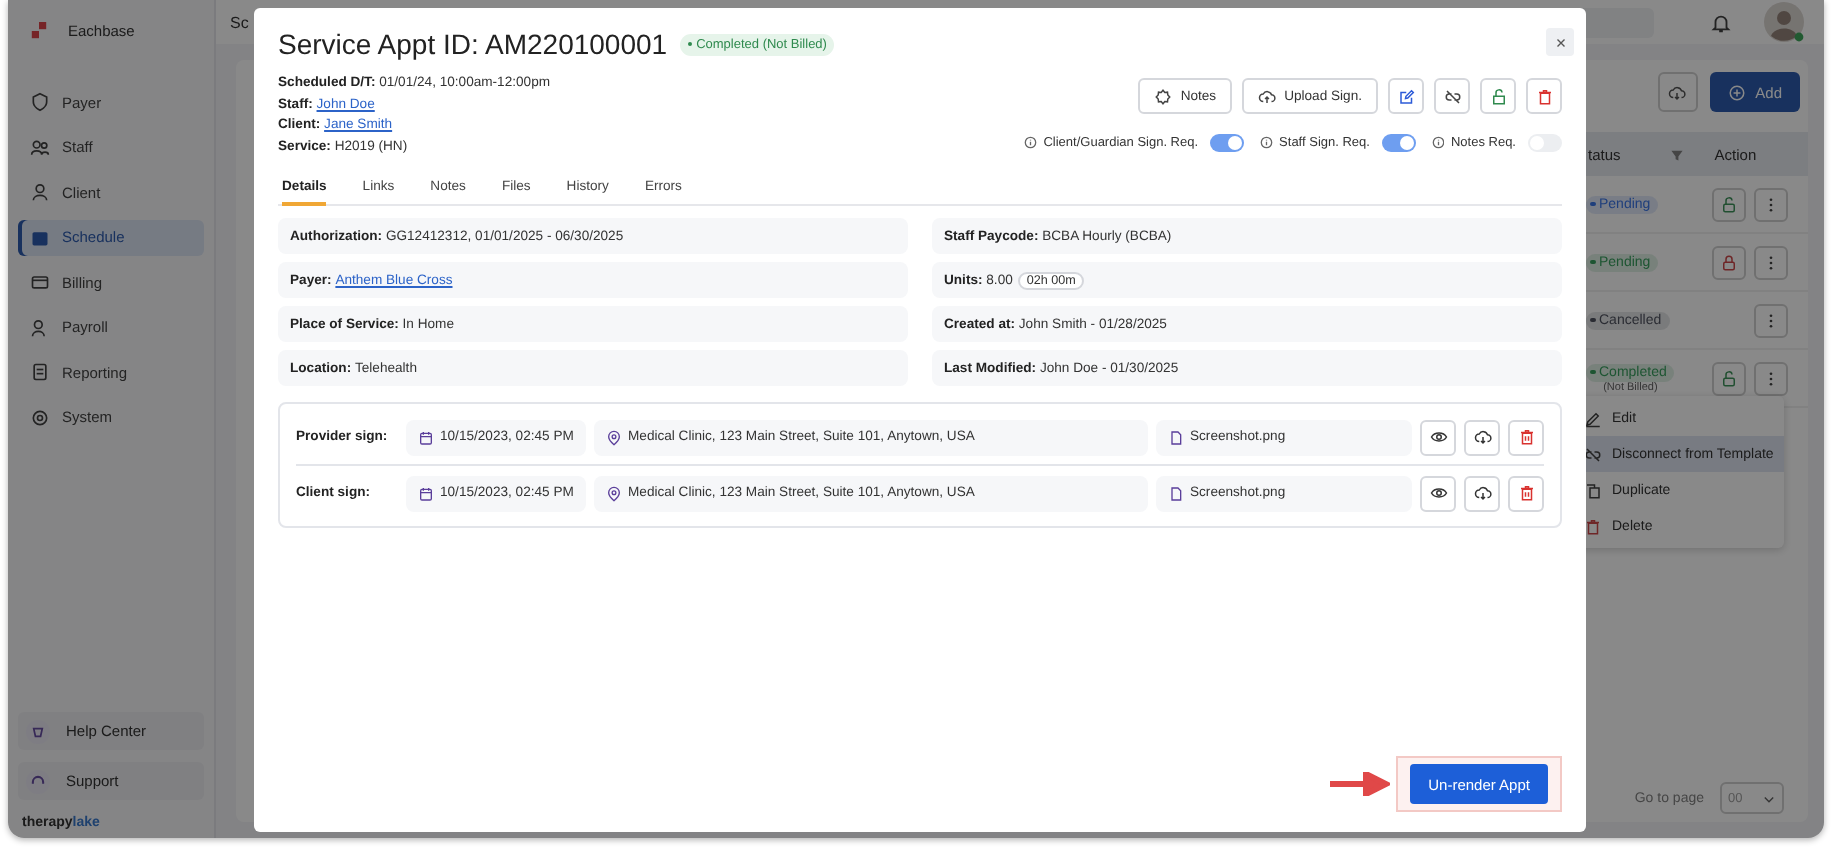 This screenshot has width=1836, height=850. I want to click on close-icon, so click(1560, 42).